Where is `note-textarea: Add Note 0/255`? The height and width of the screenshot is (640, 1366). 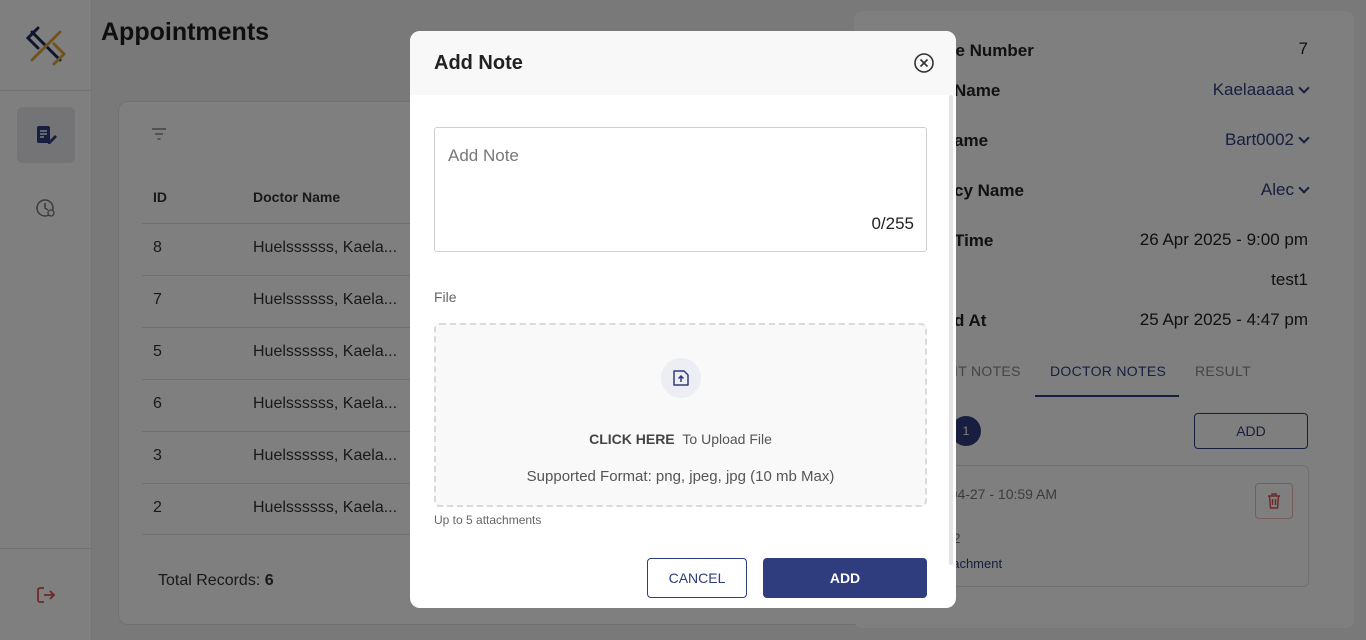
note-textarea: Add Note 0/255 is located at coordinates (680, 189).